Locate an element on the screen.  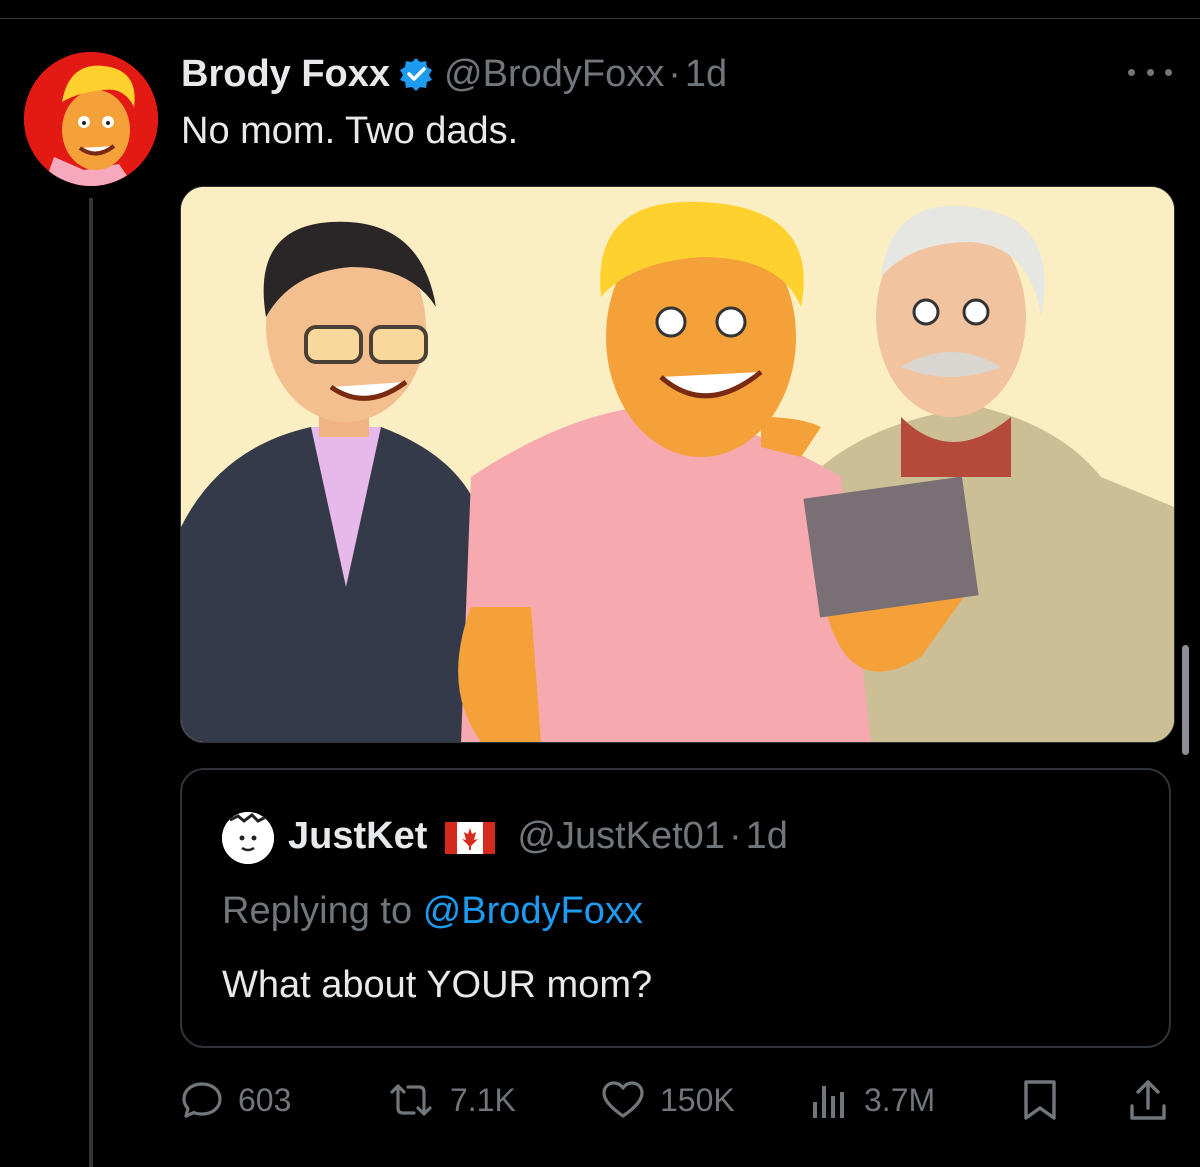
thread-line is located at coordinates (91, 682).